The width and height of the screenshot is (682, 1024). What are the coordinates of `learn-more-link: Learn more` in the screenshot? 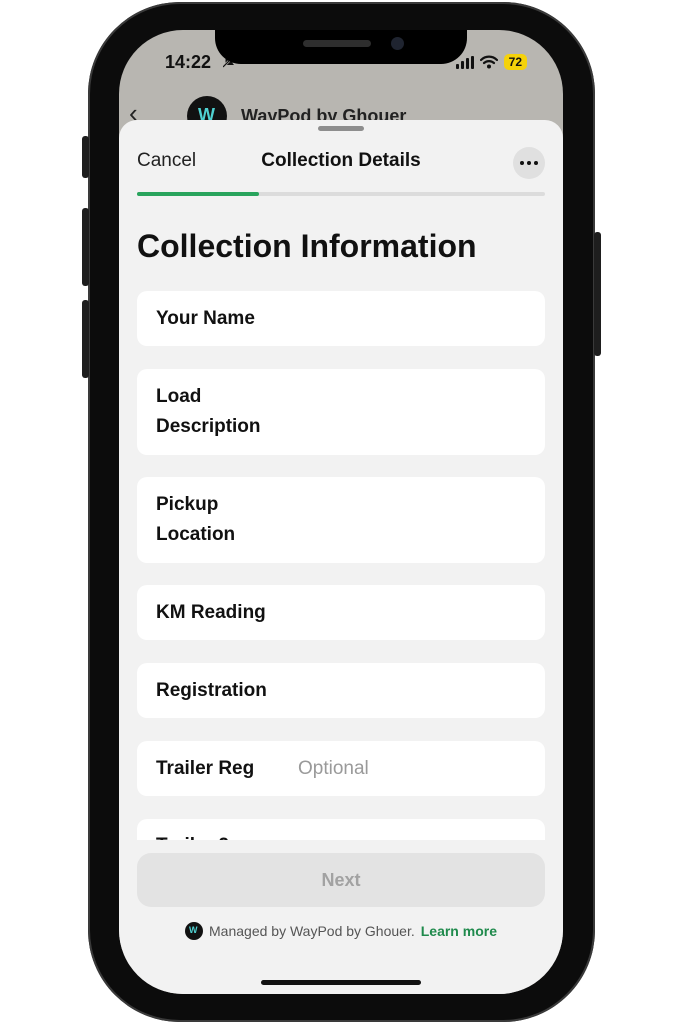 It's located at (459, 931).